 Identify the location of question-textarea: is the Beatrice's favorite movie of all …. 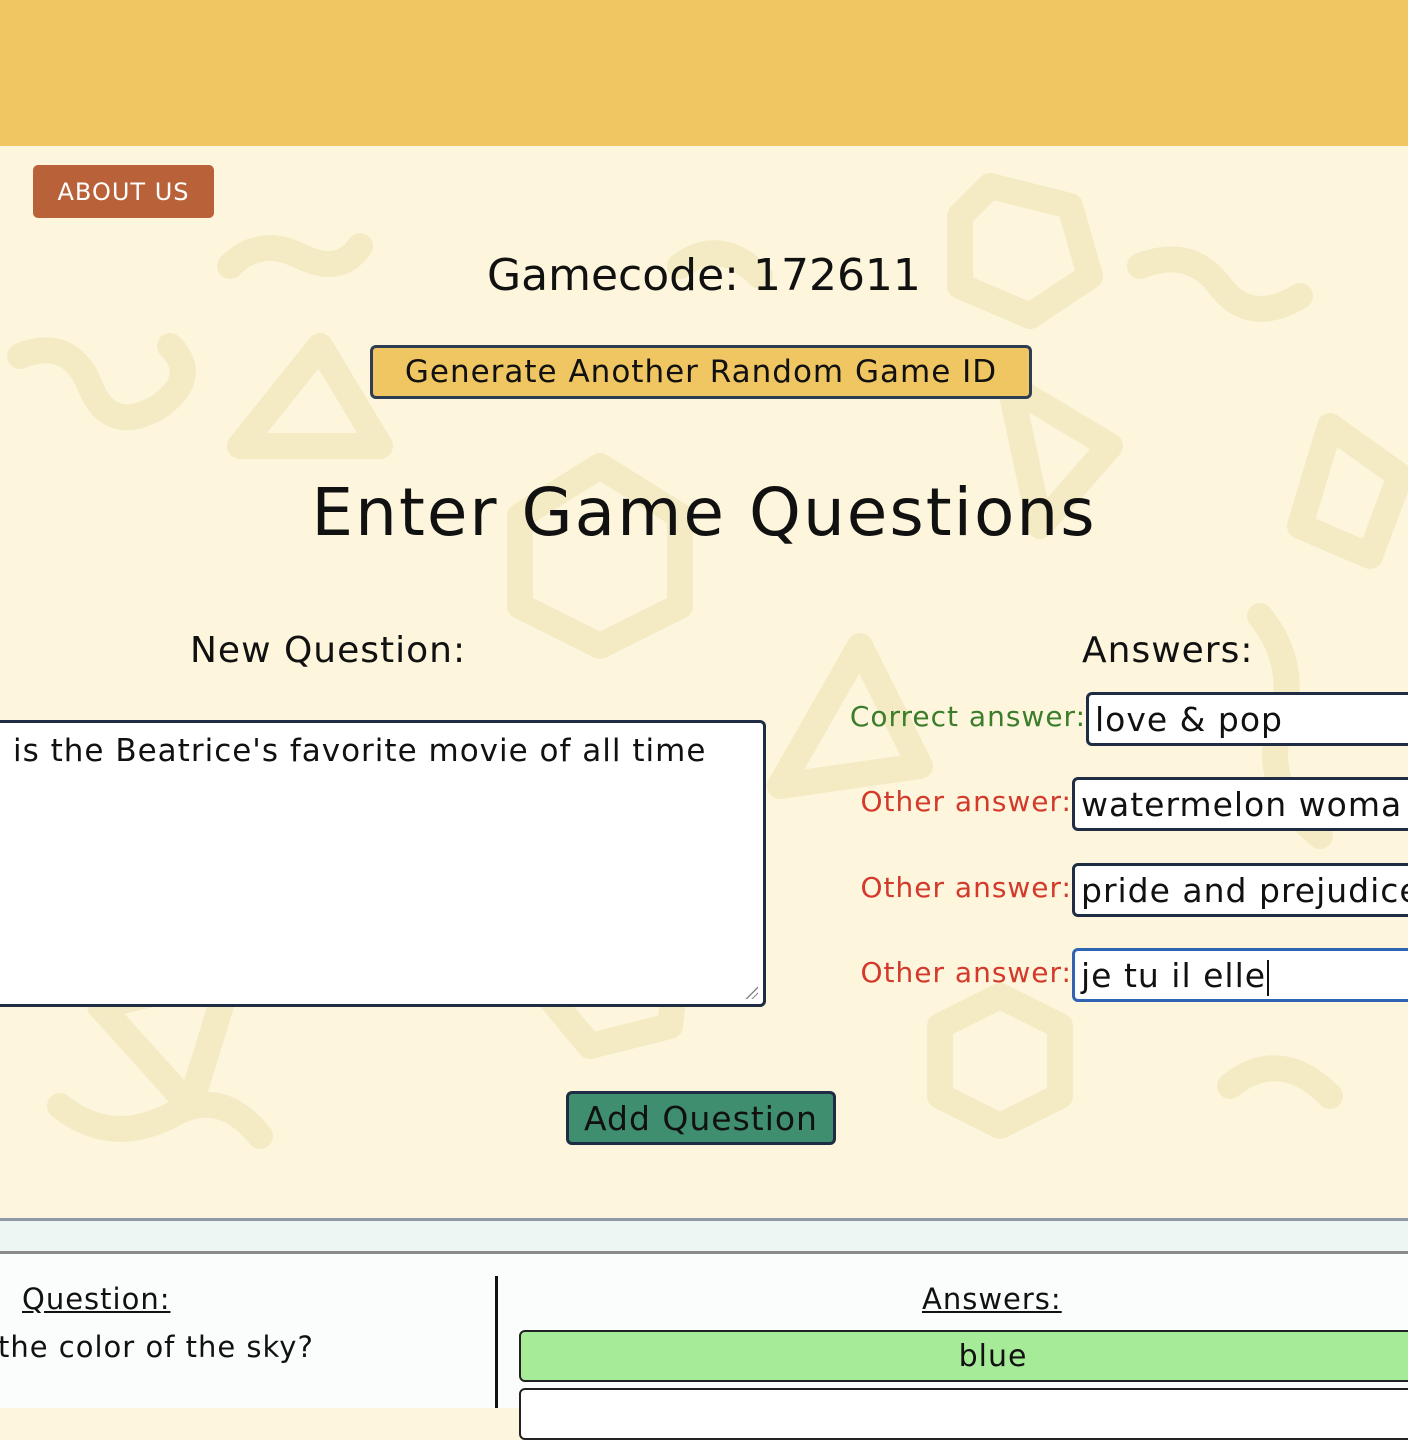
(383, 863).